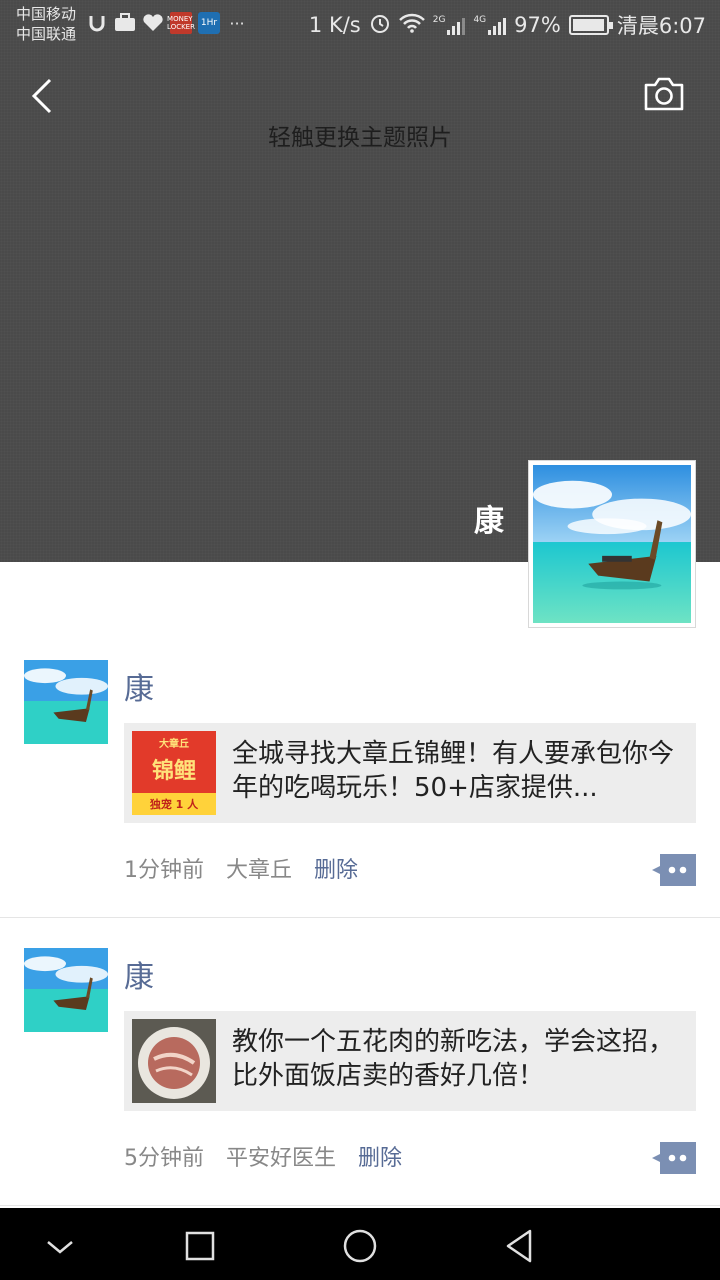 The image size is (720, 1280). What do you see at coordinates (153, 23) in the screenshot?
I see `heart-icon` at bounding box center [153, 23].